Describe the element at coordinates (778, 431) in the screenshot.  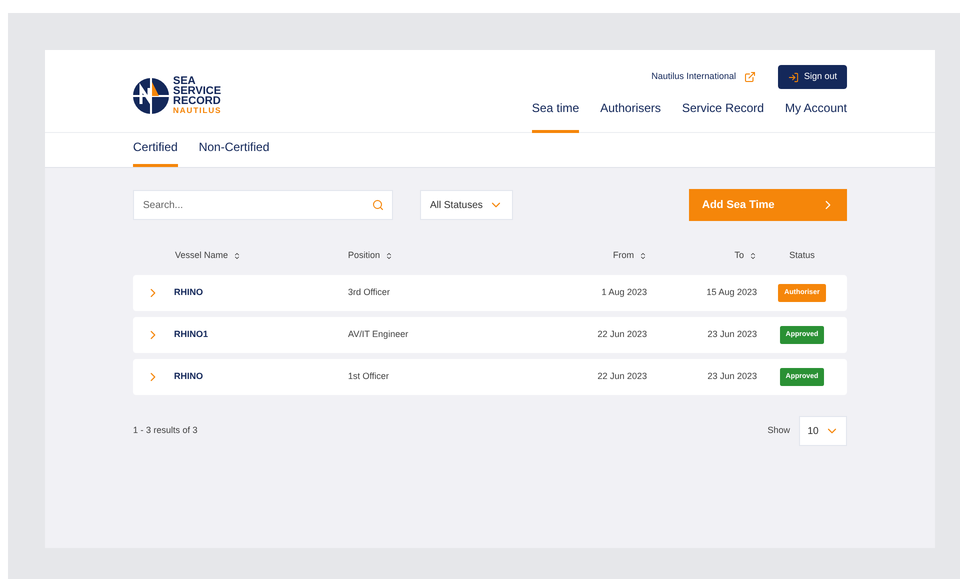
I see `show-label: Show` at that location.